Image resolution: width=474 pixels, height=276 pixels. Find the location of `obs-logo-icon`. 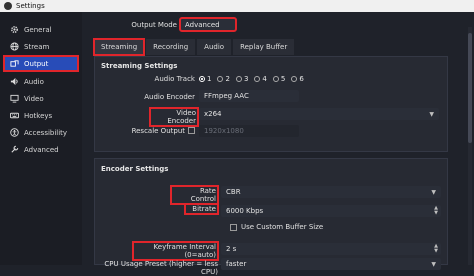

obs-logo-icon is located at coordinates (8, 6).